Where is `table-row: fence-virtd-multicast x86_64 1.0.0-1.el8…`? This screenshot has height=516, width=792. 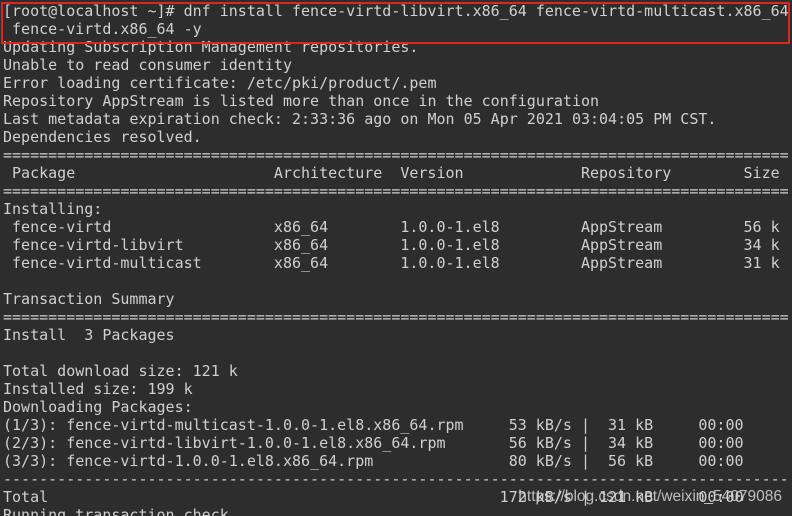 table-row: fence-virtd-multicast x86_64 1.0.0-1.el8… is located at coordinates (396, 263).